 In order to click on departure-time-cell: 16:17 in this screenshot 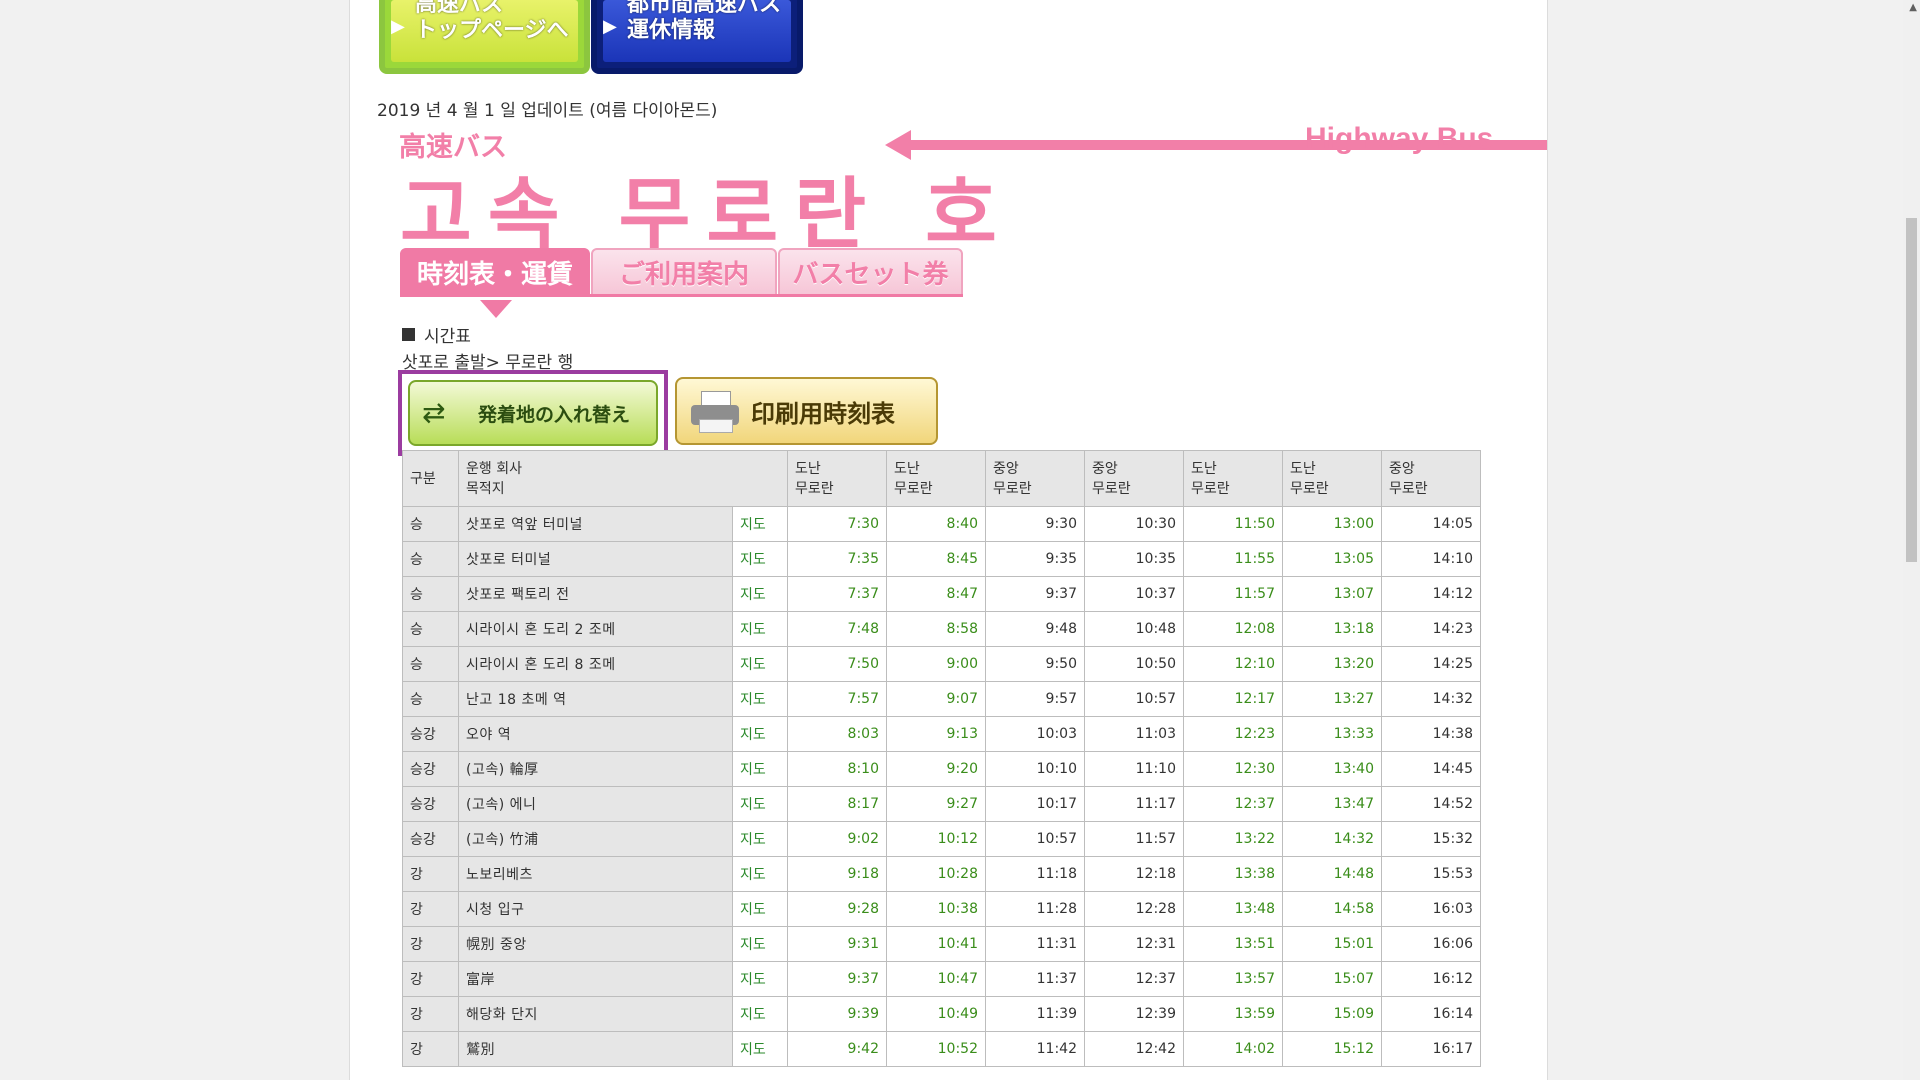, I will do `click(1431, 1049)`.